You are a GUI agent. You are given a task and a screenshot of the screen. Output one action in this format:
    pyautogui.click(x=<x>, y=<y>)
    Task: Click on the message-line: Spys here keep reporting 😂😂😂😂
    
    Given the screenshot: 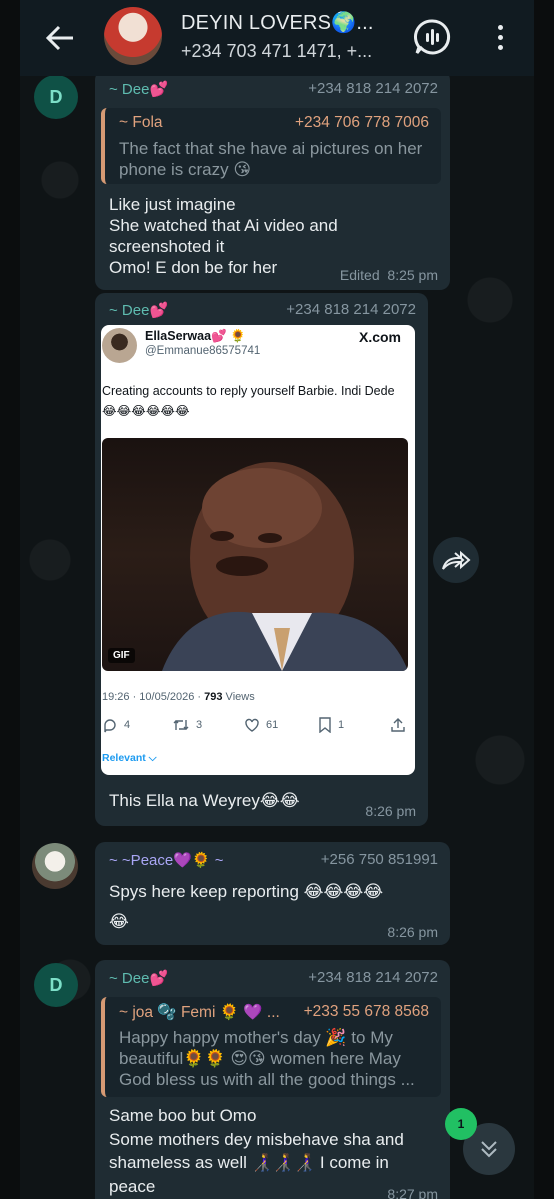 What is the action you would take?
    pyautogui.click(x=246, y=891)
    